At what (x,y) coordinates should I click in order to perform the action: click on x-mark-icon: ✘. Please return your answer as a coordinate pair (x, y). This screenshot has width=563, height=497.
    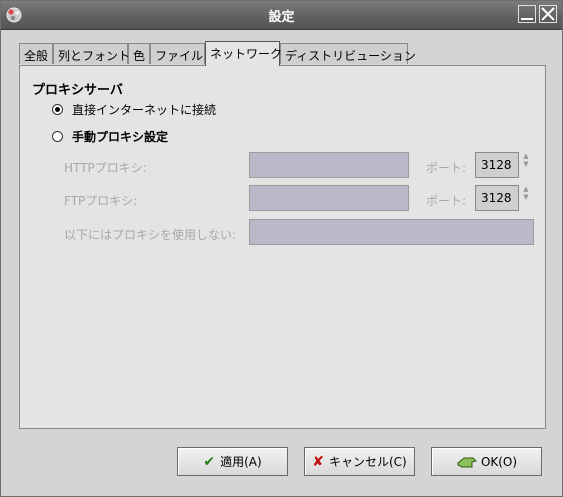
    Looking at the image, I should click on (318, 461).